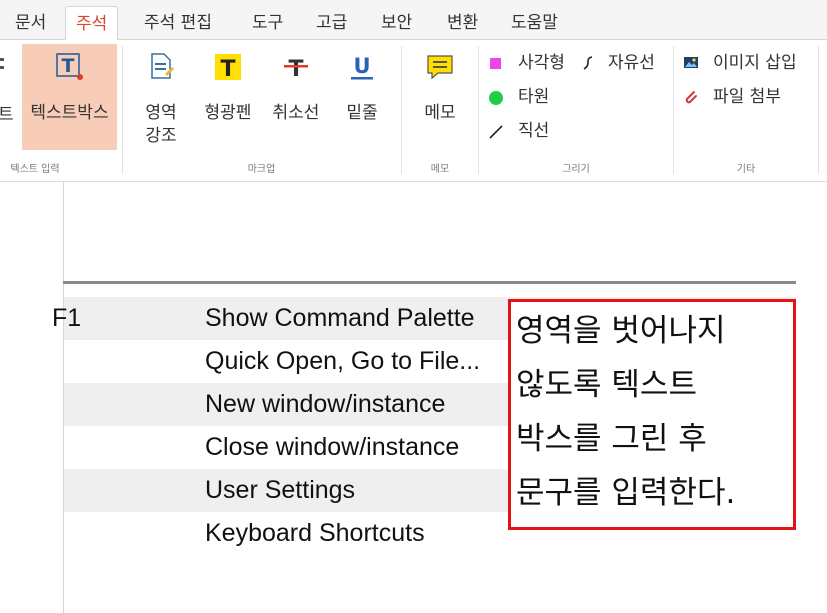 This screenshot has width=827, height=613. Describe the element at coordinates (162, 66) in the screenshot. I see `area-highlight-icon` at that location.